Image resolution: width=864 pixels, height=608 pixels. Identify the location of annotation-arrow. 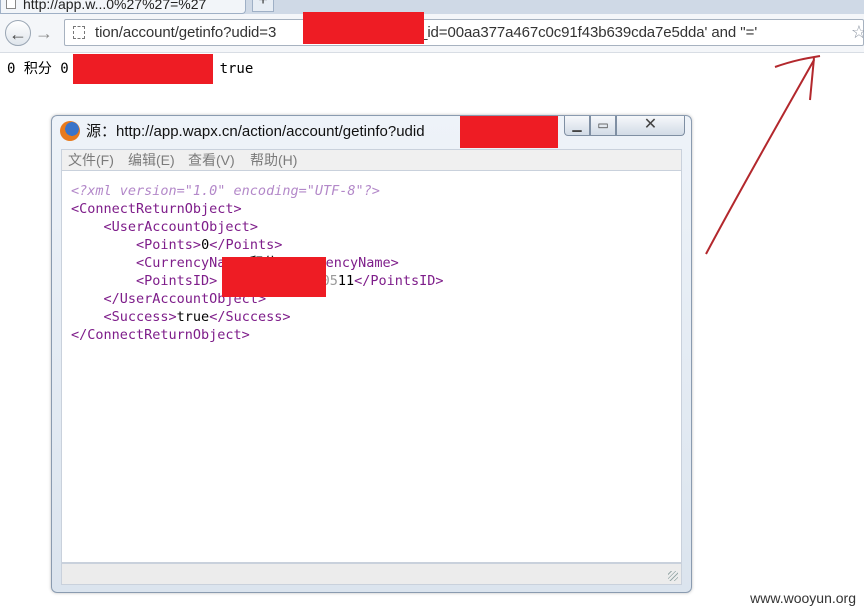
(763, 155).